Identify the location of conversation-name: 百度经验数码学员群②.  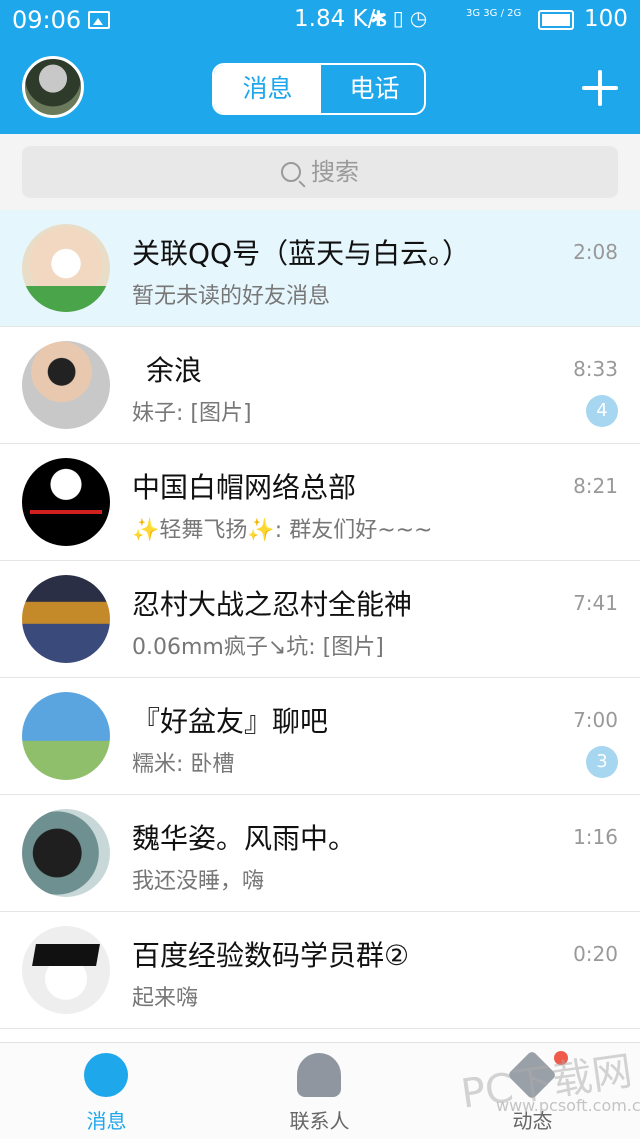
(271, 955).